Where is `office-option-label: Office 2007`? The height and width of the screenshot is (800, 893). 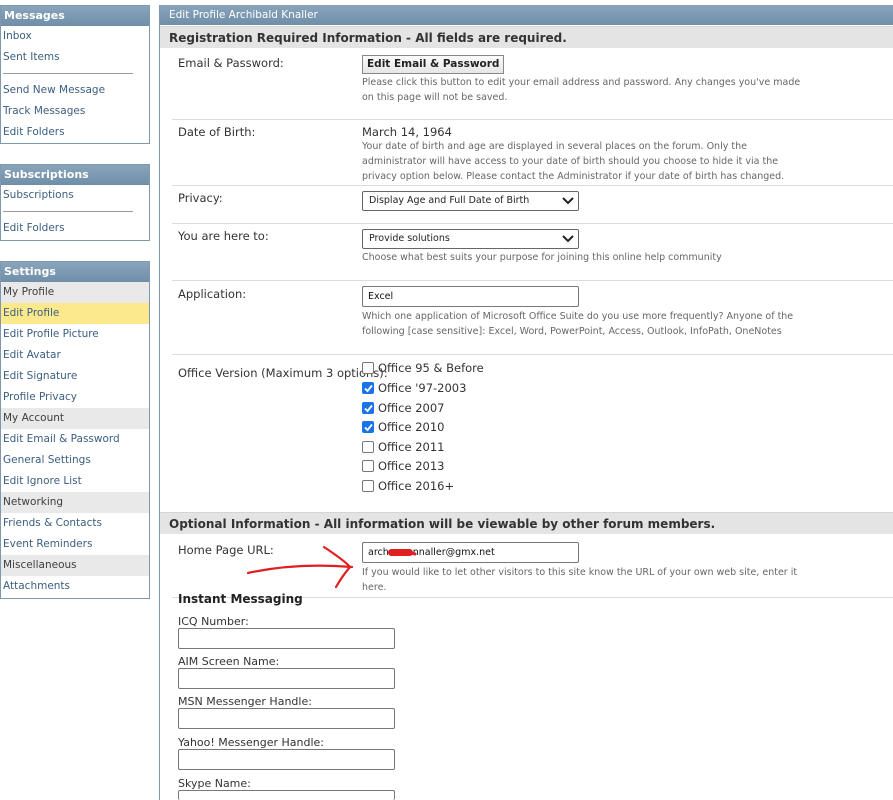
office-option-label: Office 2007 is located at coordinates (411, 408).